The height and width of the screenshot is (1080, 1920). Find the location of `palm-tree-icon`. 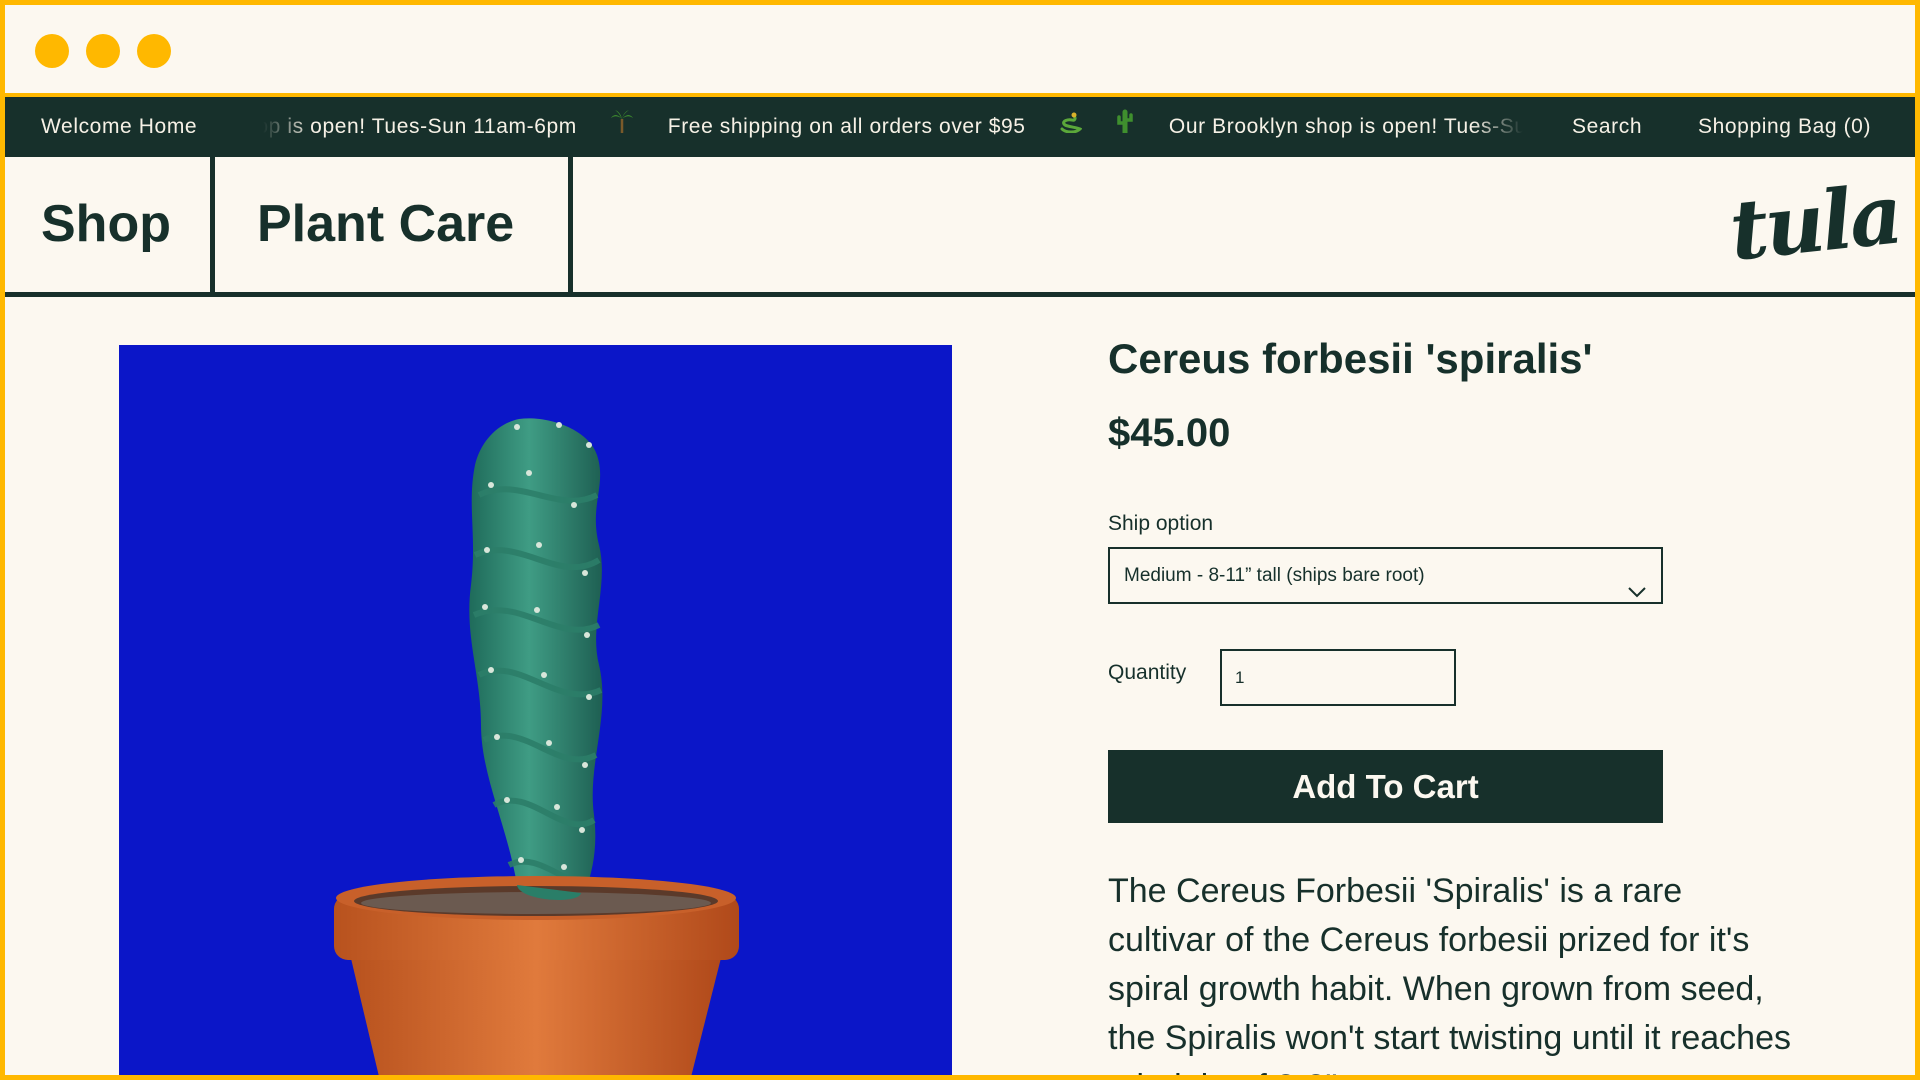

palm-tree-icon is located at coordinates (622, 127).